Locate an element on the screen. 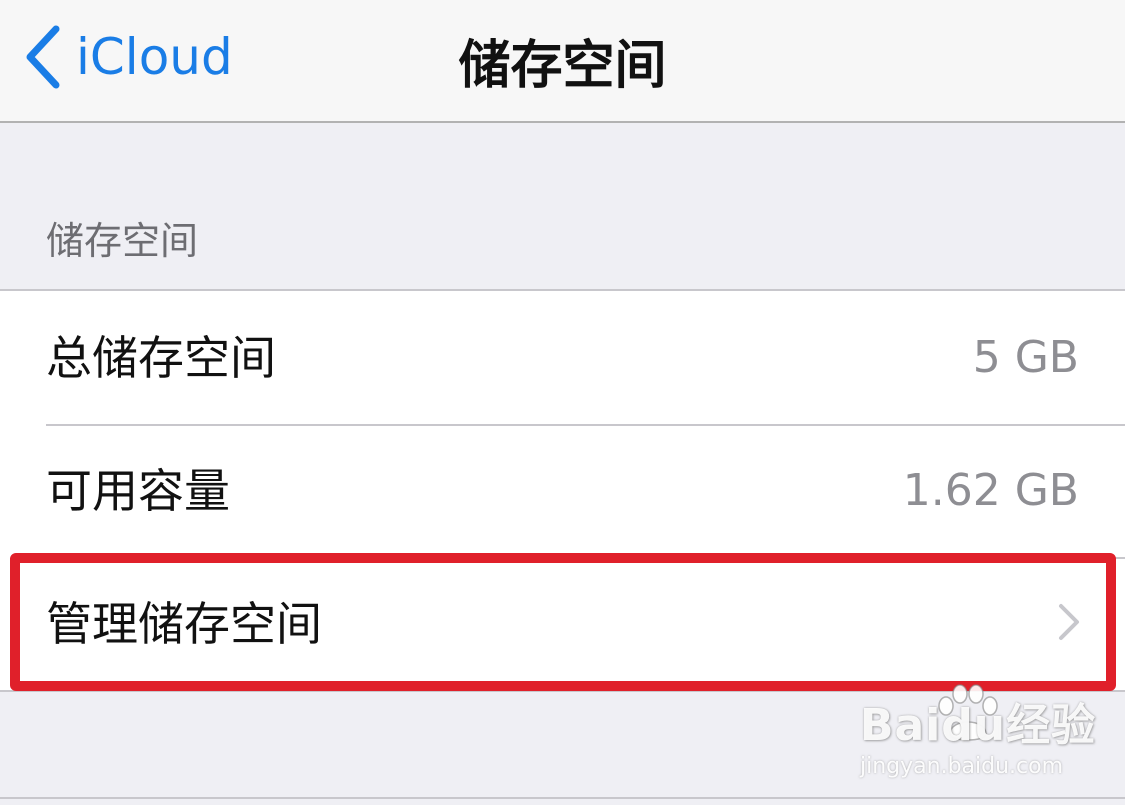  watermark-brand: Baidu经验 is located at coordinates (978, 725).